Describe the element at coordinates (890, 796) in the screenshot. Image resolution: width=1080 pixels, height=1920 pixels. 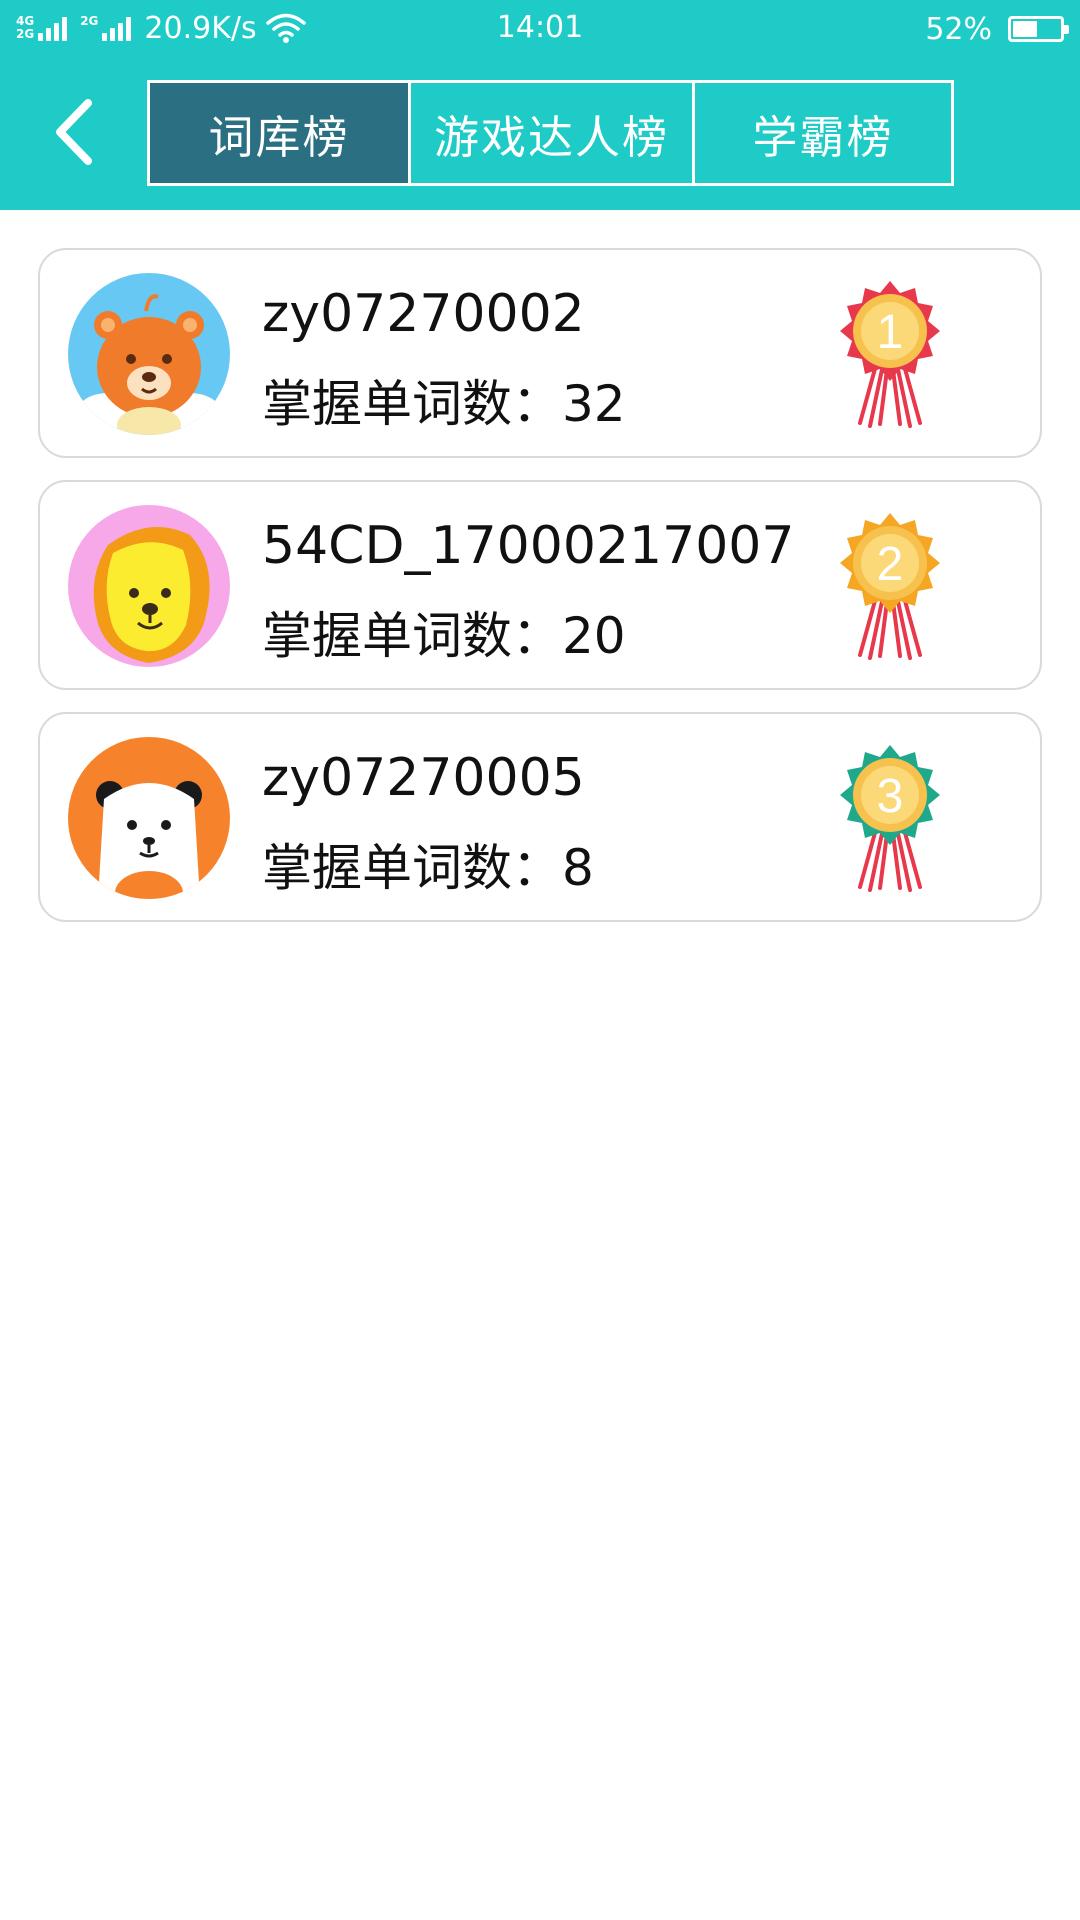
I see `medal-number: 3` at that location.